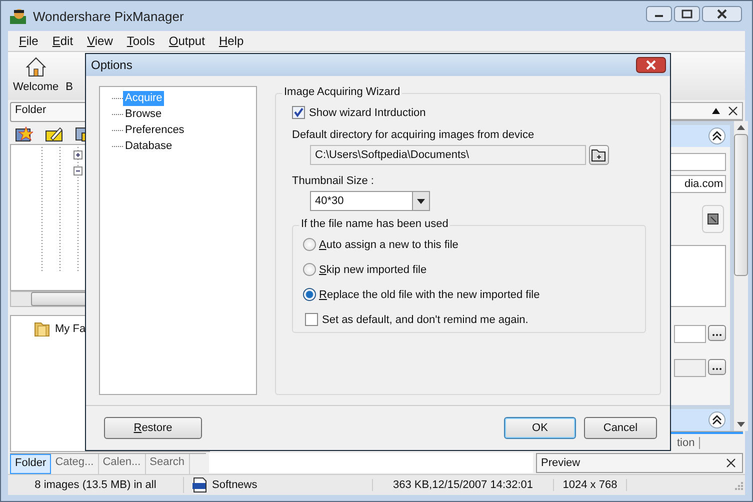  I want to click on browse-folder-button, so click(599, 155).